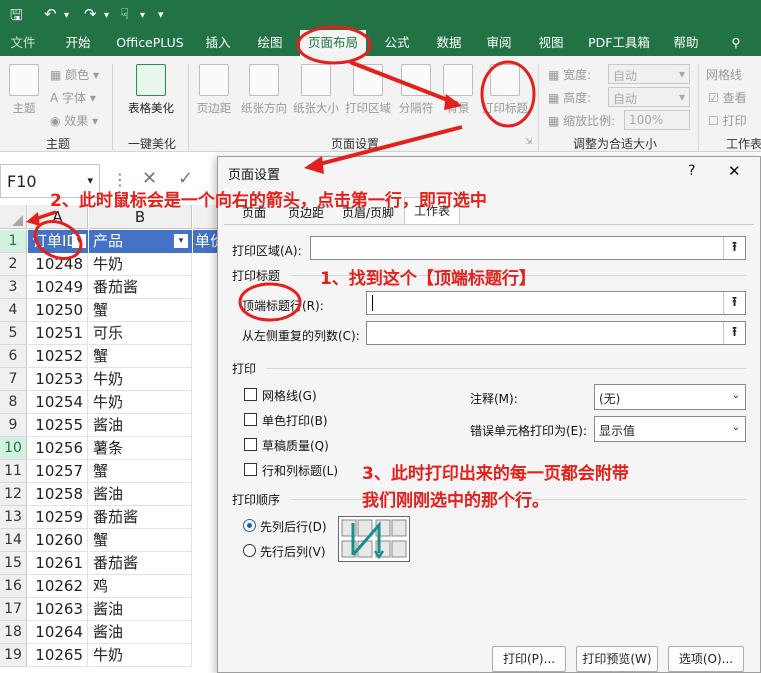 Image resolution: width=761 pixels, height=673 pixels. Describe the element at coordinates (13, 632) in the screenshot. I see `row-header: 18` at that location.